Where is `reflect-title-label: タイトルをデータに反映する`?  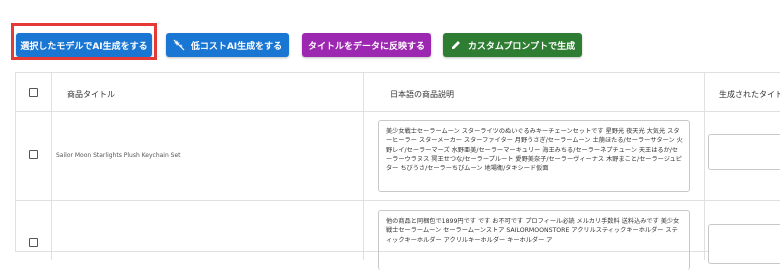 reflect-title-label: タイトルをデータに反映する is located at coordinates (366, 46).